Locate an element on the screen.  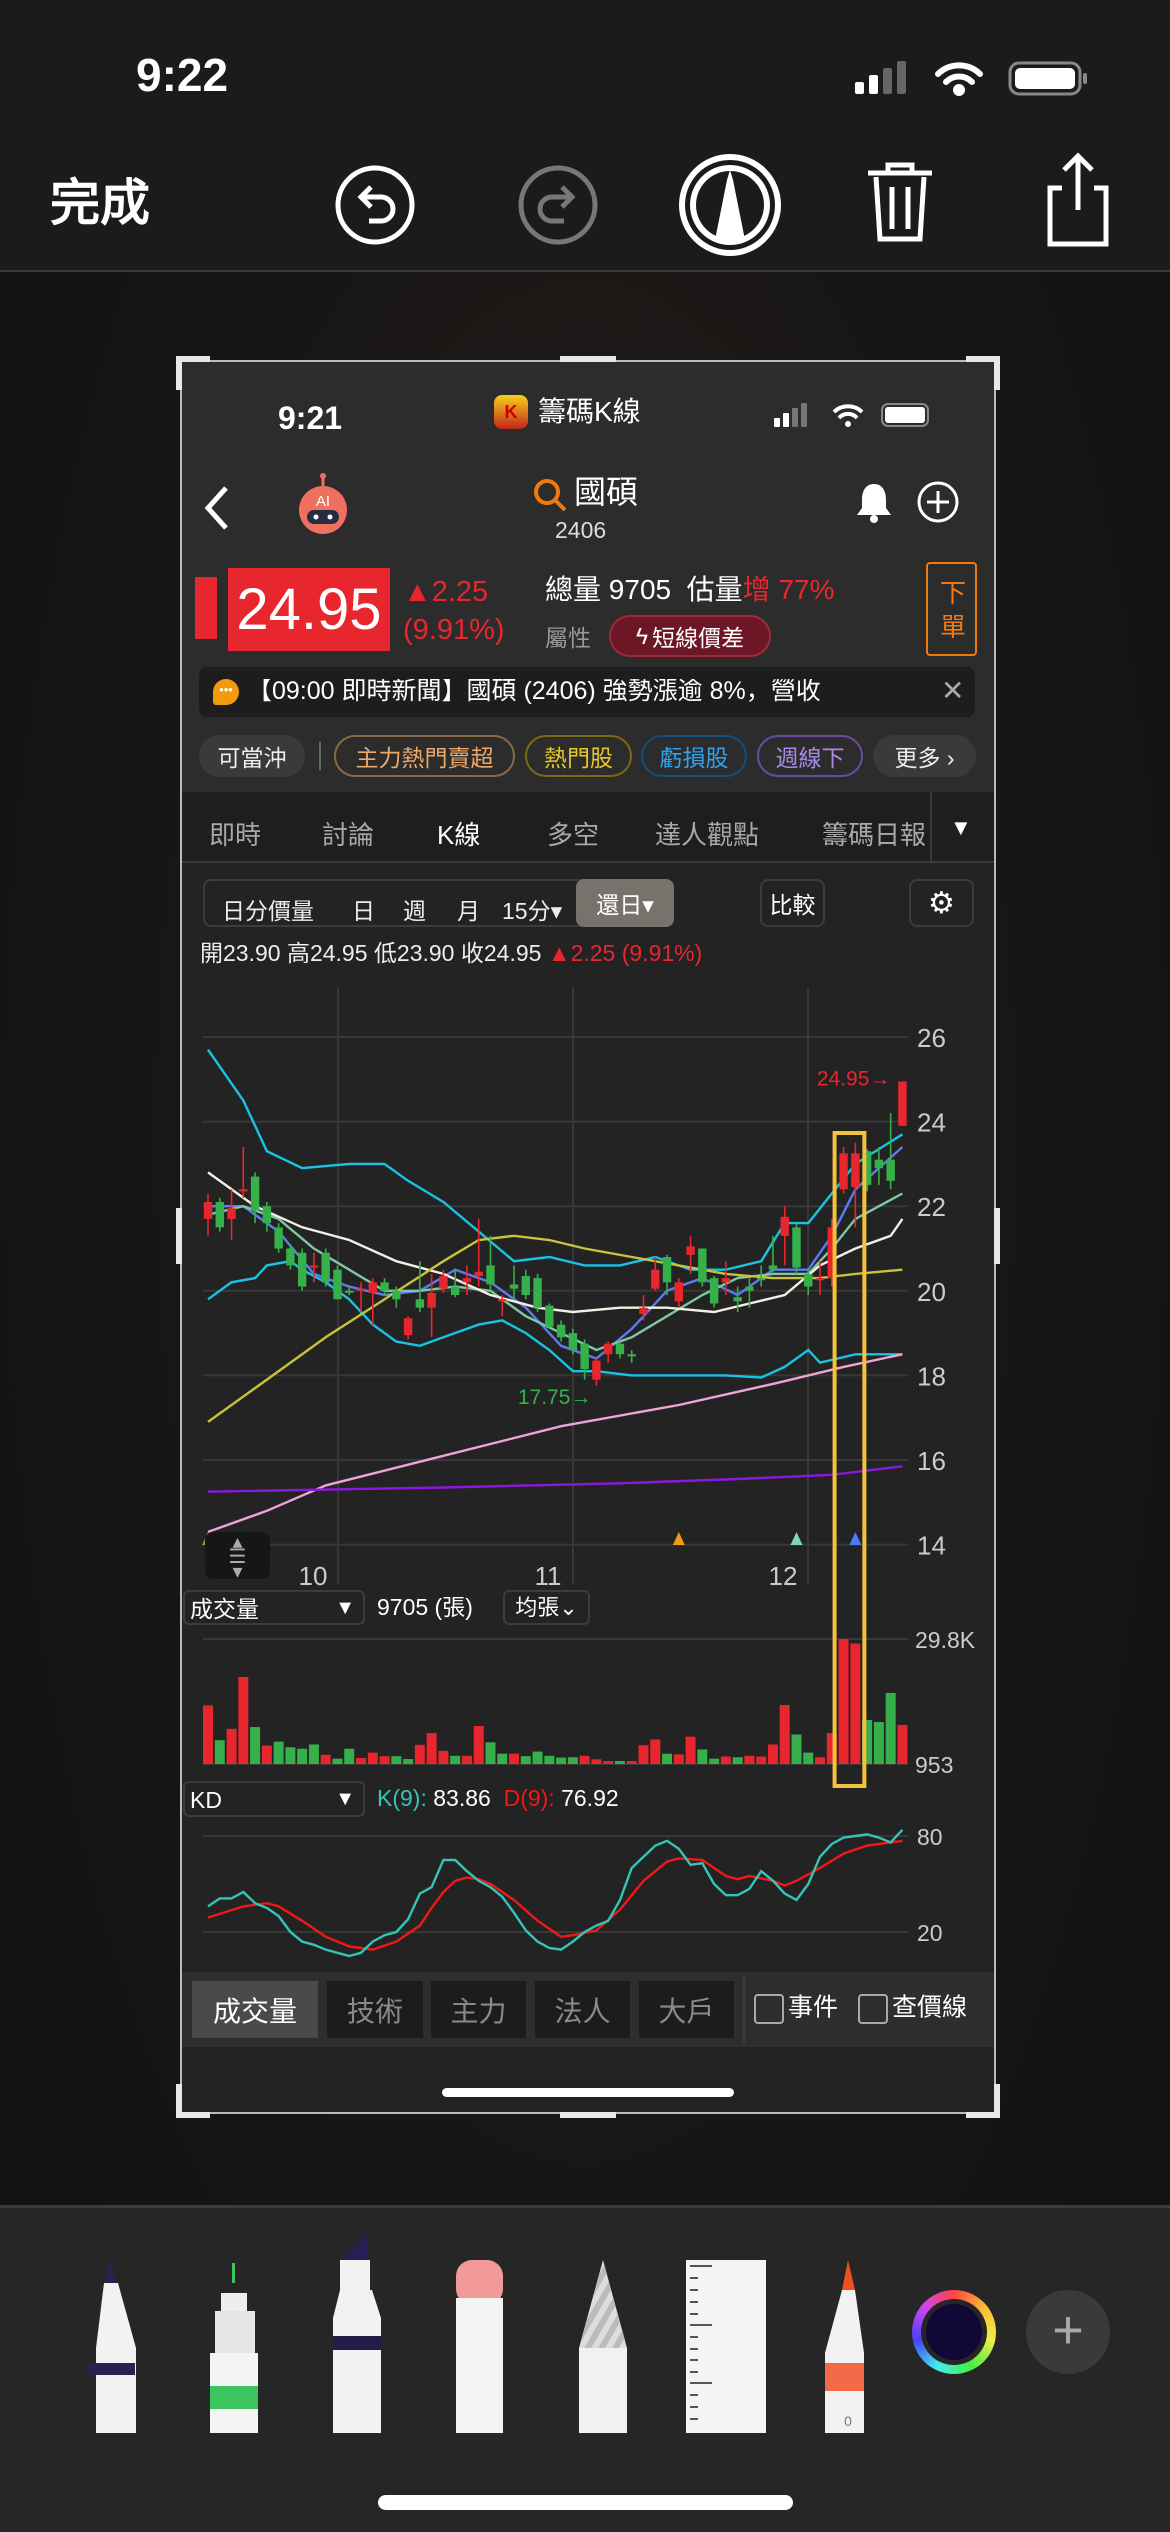
resize-handle-icon: ▴ ☰ ▾ is located at coordinates (237, 1557).